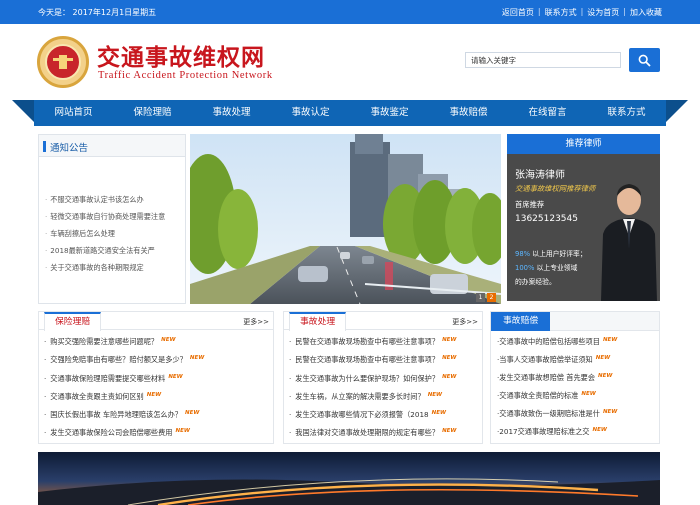 This screenshot has width=700, height=505. I want to click on compensation-header: 事故赔偿, so click(575, 321).